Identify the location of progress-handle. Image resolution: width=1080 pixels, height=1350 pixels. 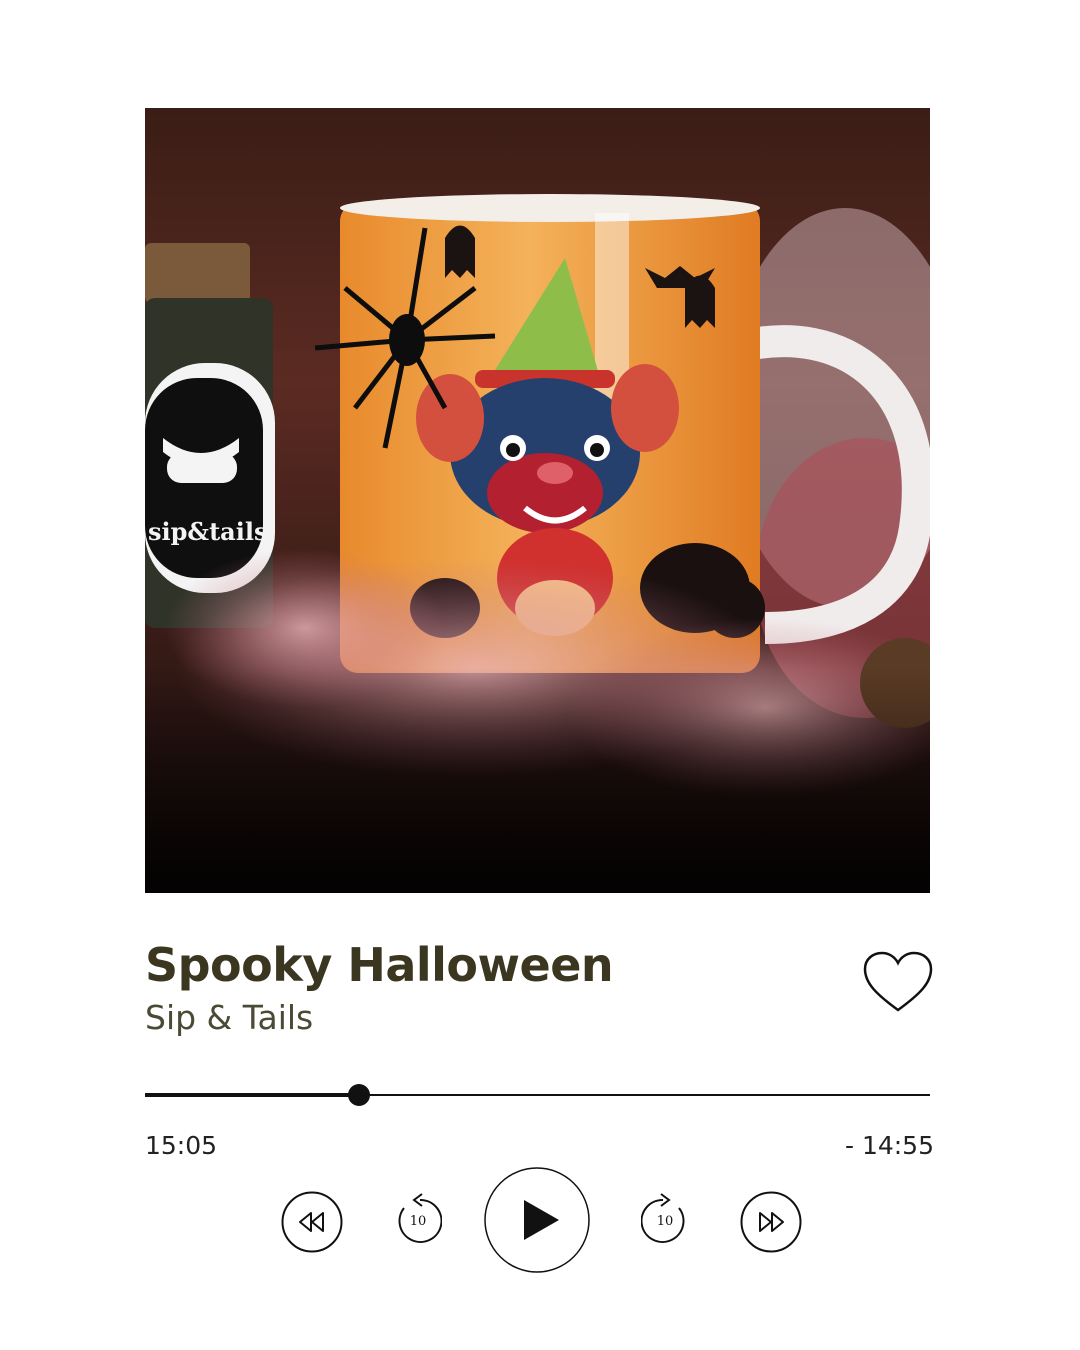
(358, 1095).